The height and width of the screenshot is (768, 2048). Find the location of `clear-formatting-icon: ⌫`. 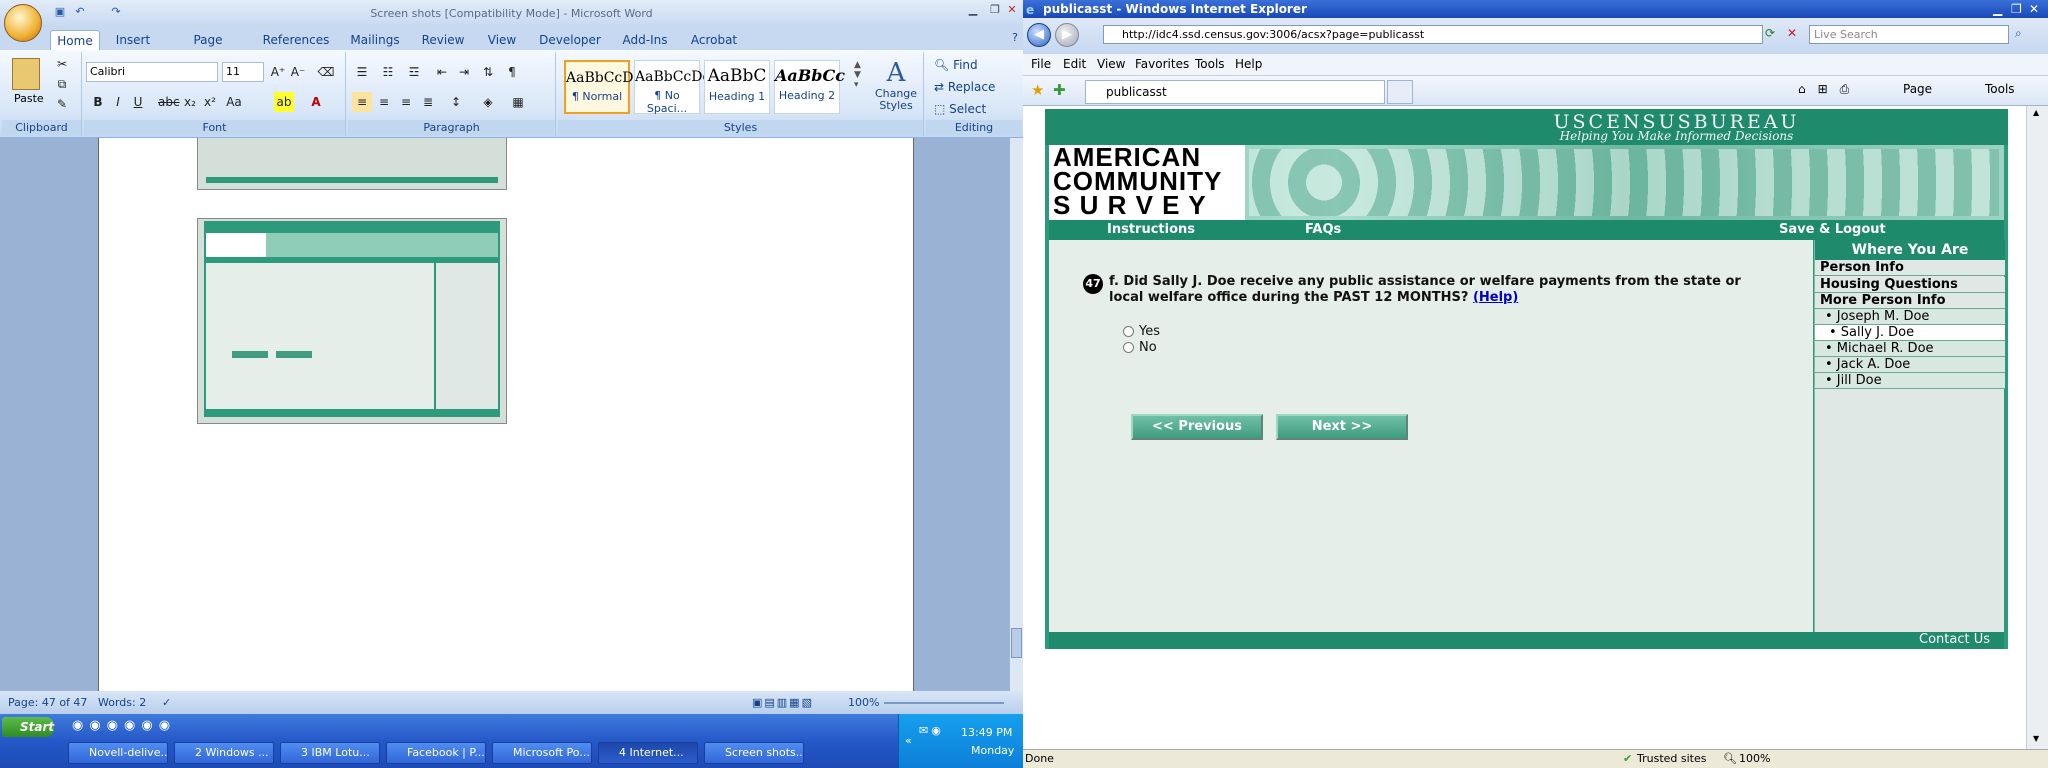

clear-formatting-icon: ⌫ is located at coordinates (326, 72).